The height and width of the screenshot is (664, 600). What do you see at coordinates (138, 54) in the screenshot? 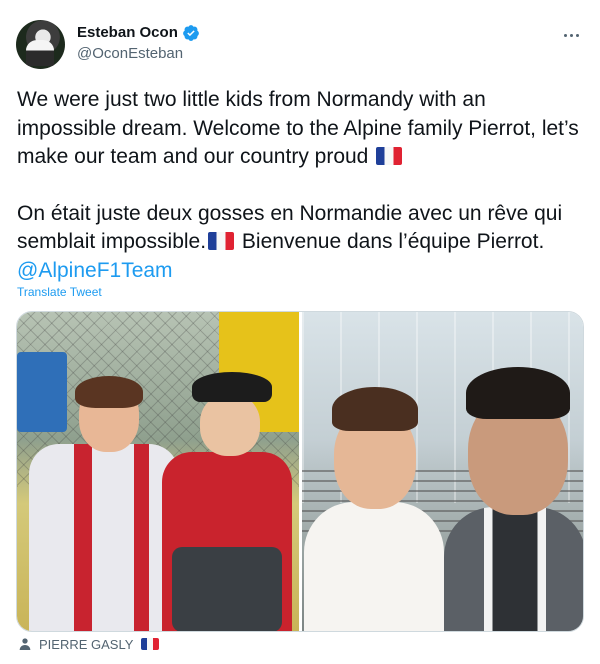
I see `author-handle: @OconEsteban` at bounding box center [138, 54].